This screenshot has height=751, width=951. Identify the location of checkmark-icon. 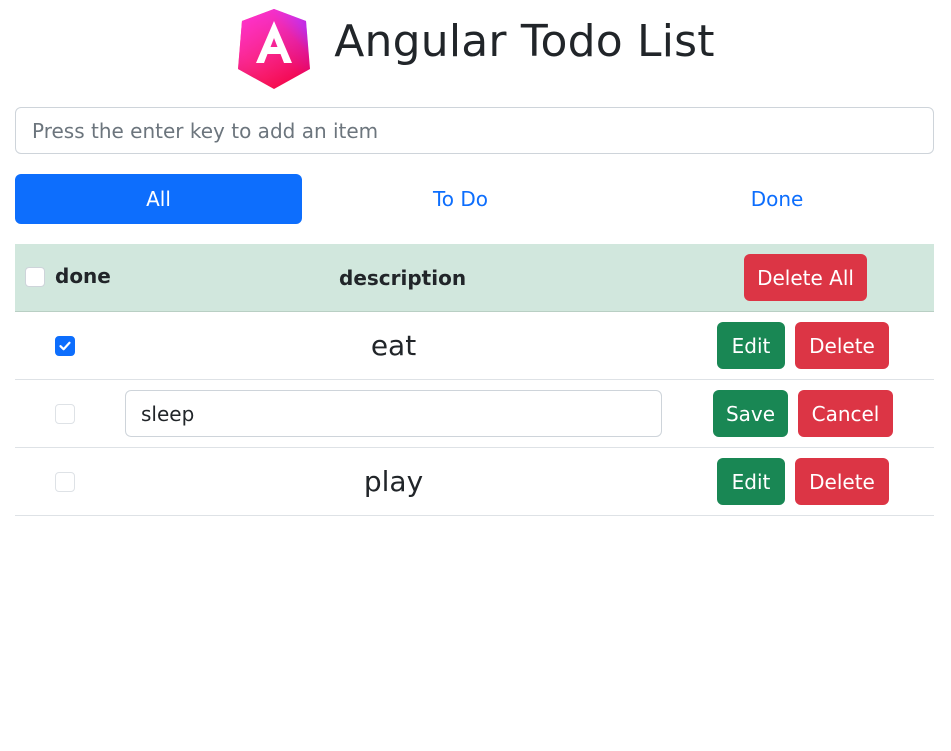
(65, 346).